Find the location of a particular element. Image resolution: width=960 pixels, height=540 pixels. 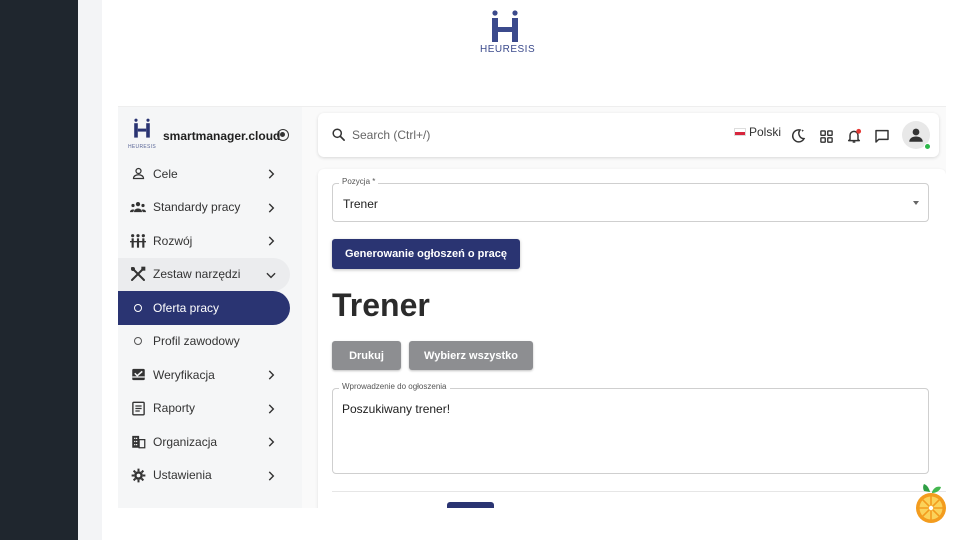

position-select: Pozycja * Trener is located at coordinates (630, 199).